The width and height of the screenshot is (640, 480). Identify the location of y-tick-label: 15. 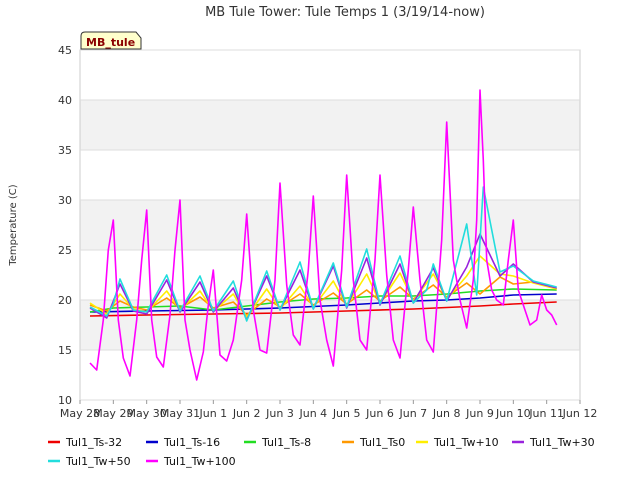
(65, 350).